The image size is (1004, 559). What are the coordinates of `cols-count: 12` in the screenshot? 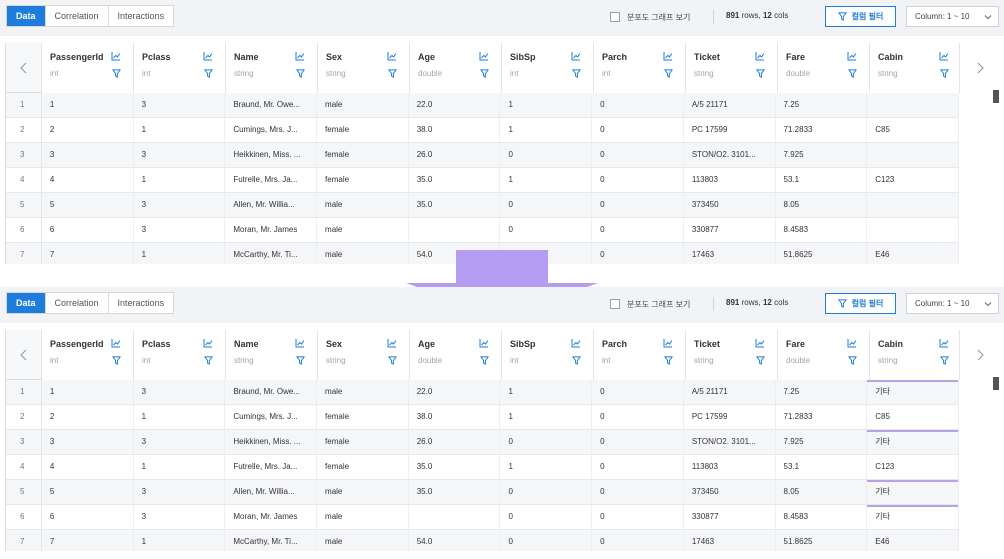 It's located at (767, 15).